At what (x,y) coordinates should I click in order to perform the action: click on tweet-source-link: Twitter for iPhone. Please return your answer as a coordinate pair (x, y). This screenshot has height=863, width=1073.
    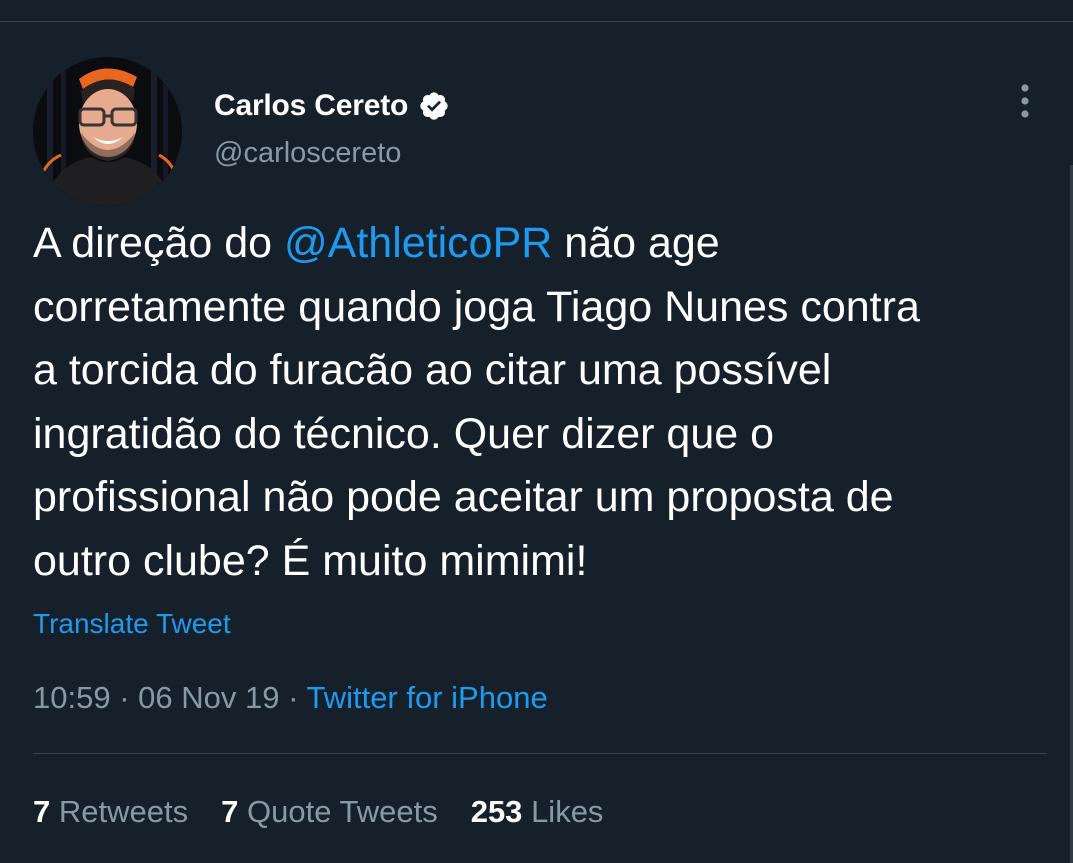
    Looking at the image, I should click on (426, 697).